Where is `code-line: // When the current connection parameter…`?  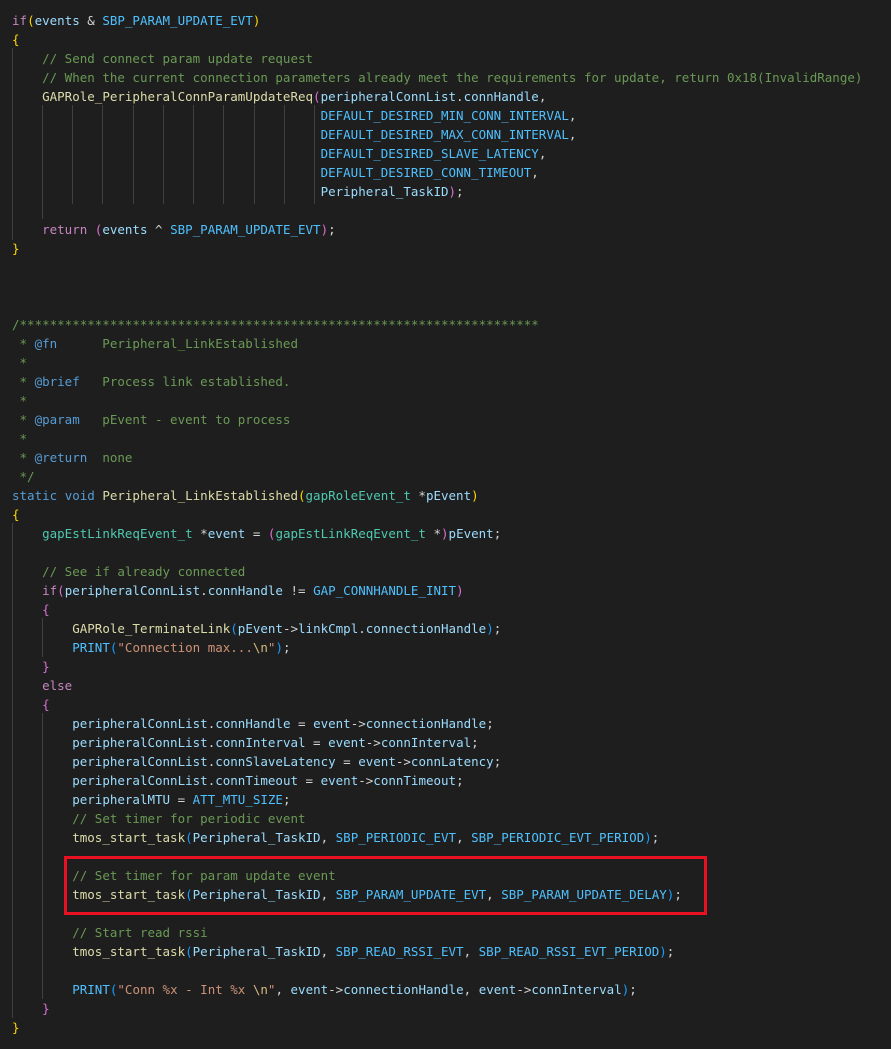
code-line: // When the current connection parameter… is located at coordinates (437, 77).